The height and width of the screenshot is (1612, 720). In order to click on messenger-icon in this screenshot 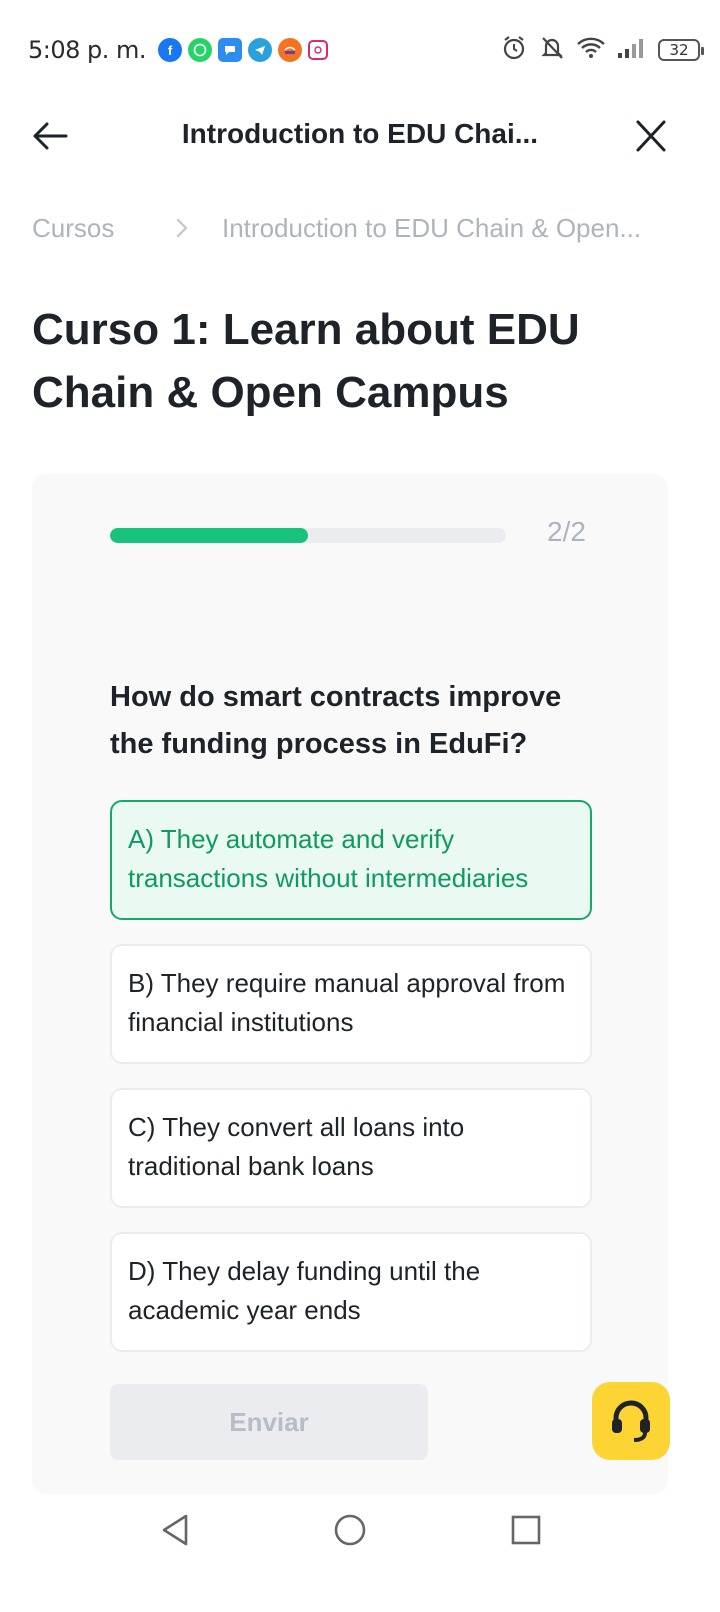, I will do `click(230, 50)`.